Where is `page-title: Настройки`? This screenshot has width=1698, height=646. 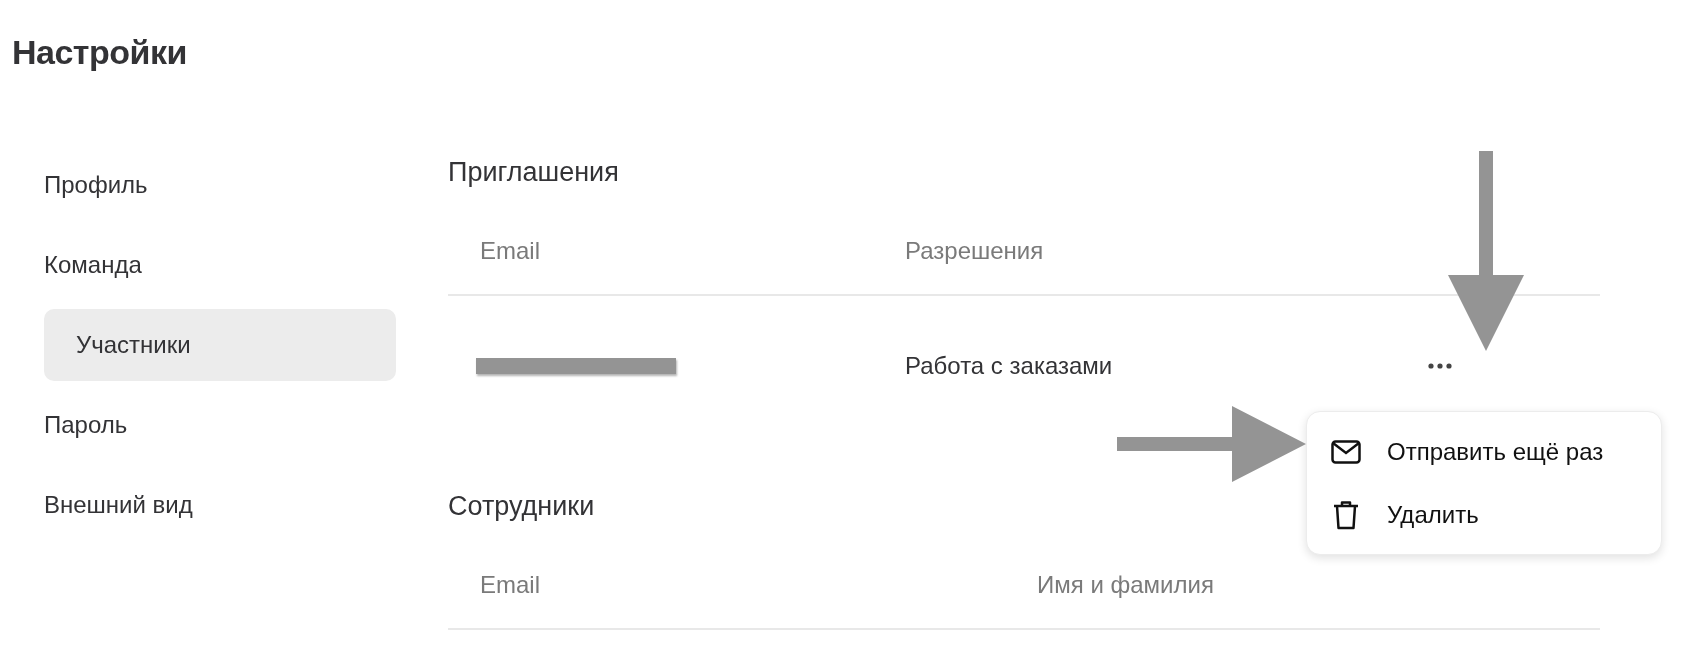 page-title: Настройки is located at coordinates (99, 52).